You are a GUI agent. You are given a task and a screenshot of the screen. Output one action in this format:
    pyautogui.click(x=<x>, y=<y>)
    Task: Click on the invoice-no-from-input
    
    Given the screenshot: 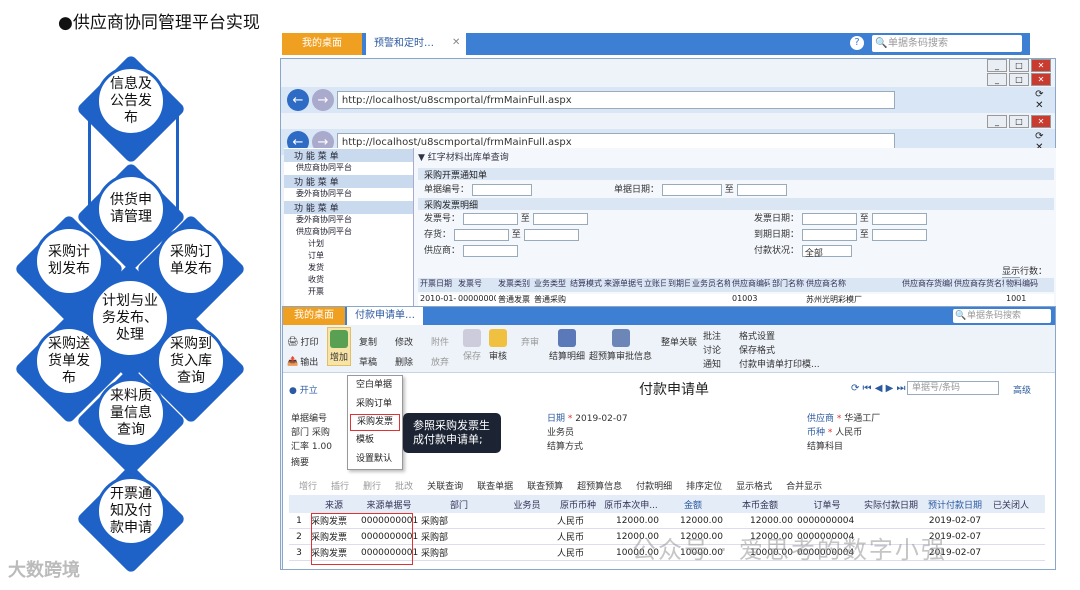 What is the action you would take?
    pyautogui.click(x=490, y=218)
    